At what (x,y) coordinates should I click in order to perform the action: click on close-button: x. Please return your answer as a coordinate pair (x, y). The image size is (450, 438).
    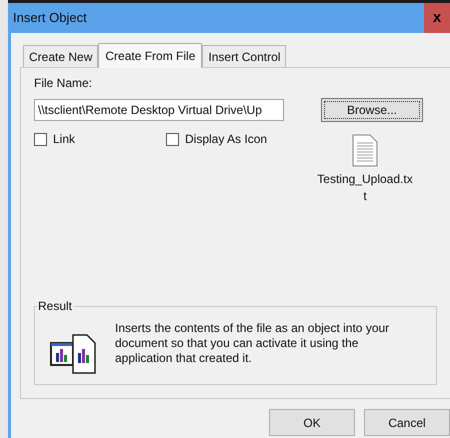
    Looking at the image, I should click on (437, 18).